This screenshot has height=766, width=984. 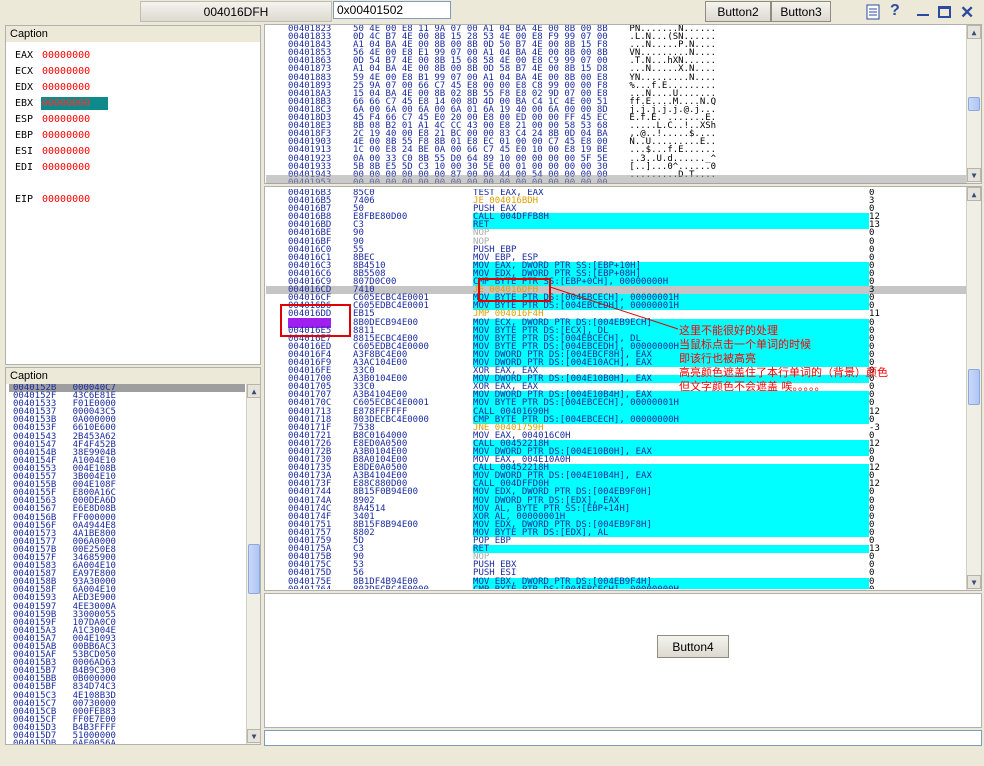 I want to click on disasm-row: 00401757 8802 MOV BYTE PTR DS:[EDX], AL 0, so click(x=626, y=532).